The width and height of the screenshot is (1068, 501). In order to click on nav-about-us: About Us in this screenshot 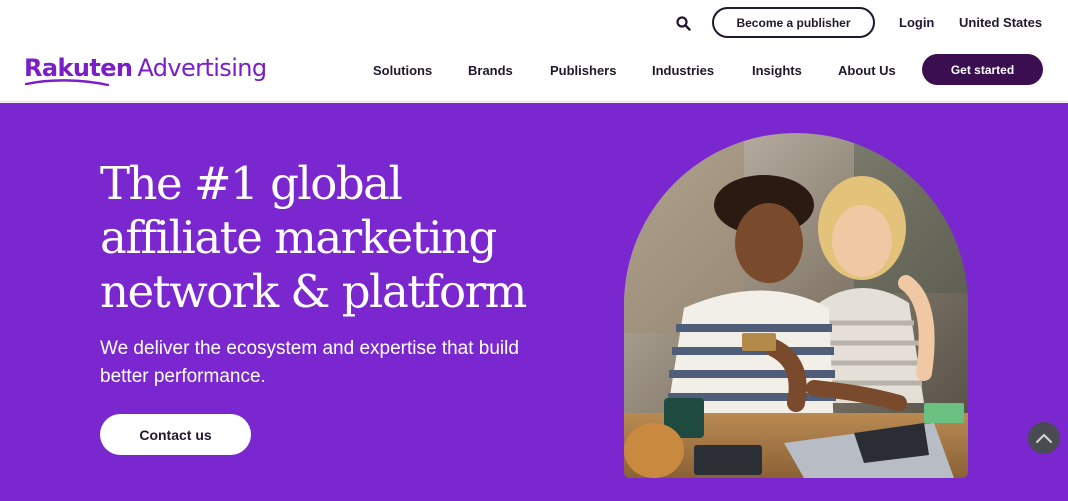, I will do `click(867, 70)`.